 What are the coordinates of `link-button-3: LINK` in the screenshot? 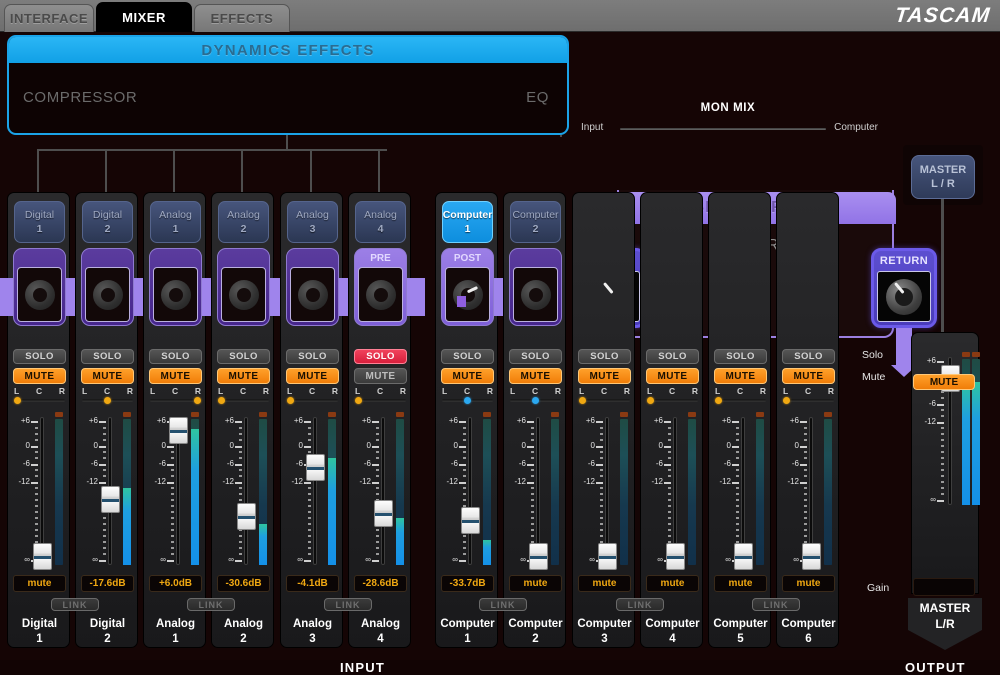 It's located at (211, 604).